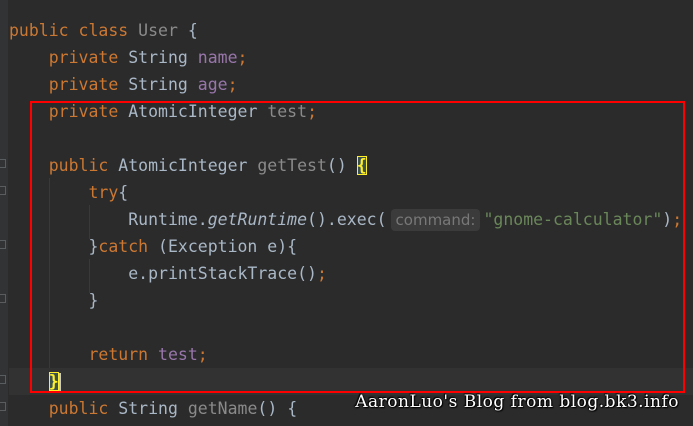 This screenshot has width=693, height=426. Describe the element at coordinates (217, 57) in the screenshot. I see `field-name: name` at that location.